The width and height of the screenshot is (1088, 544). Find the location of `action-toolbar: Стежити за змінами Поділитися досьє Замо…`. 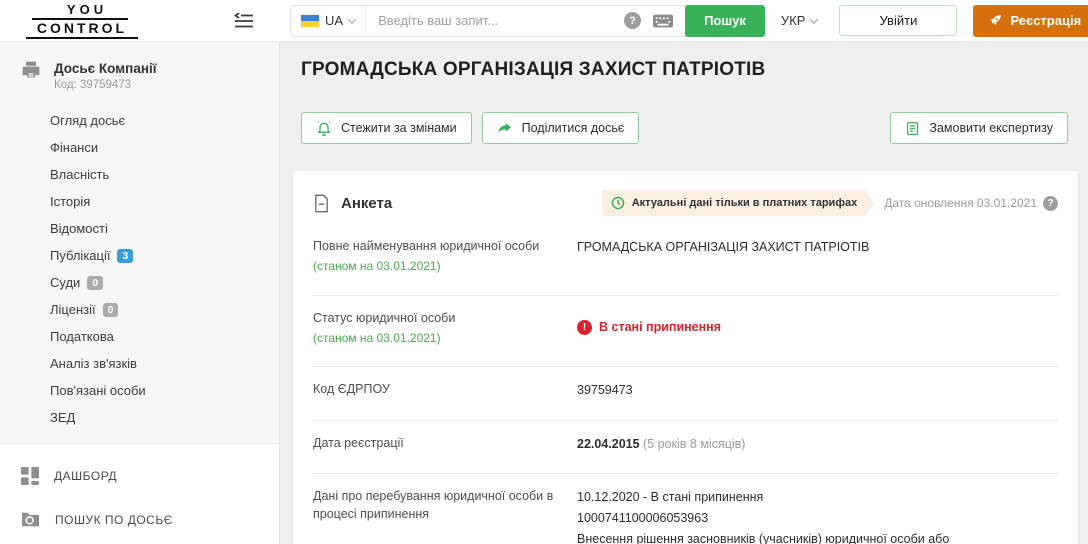

action-toolbar: Стежити за змінами Поділитися досьє Замо… is located at coordinates (684, 128).